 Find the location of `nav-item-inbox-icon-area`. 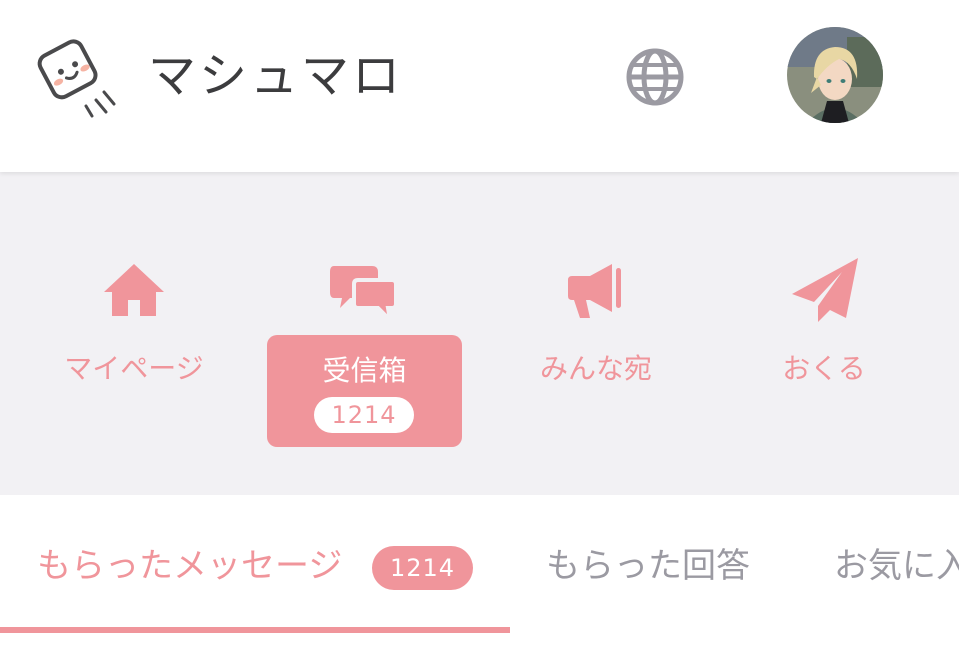

nav-item-inbox-icon-area is located at coordinates (364, 252).